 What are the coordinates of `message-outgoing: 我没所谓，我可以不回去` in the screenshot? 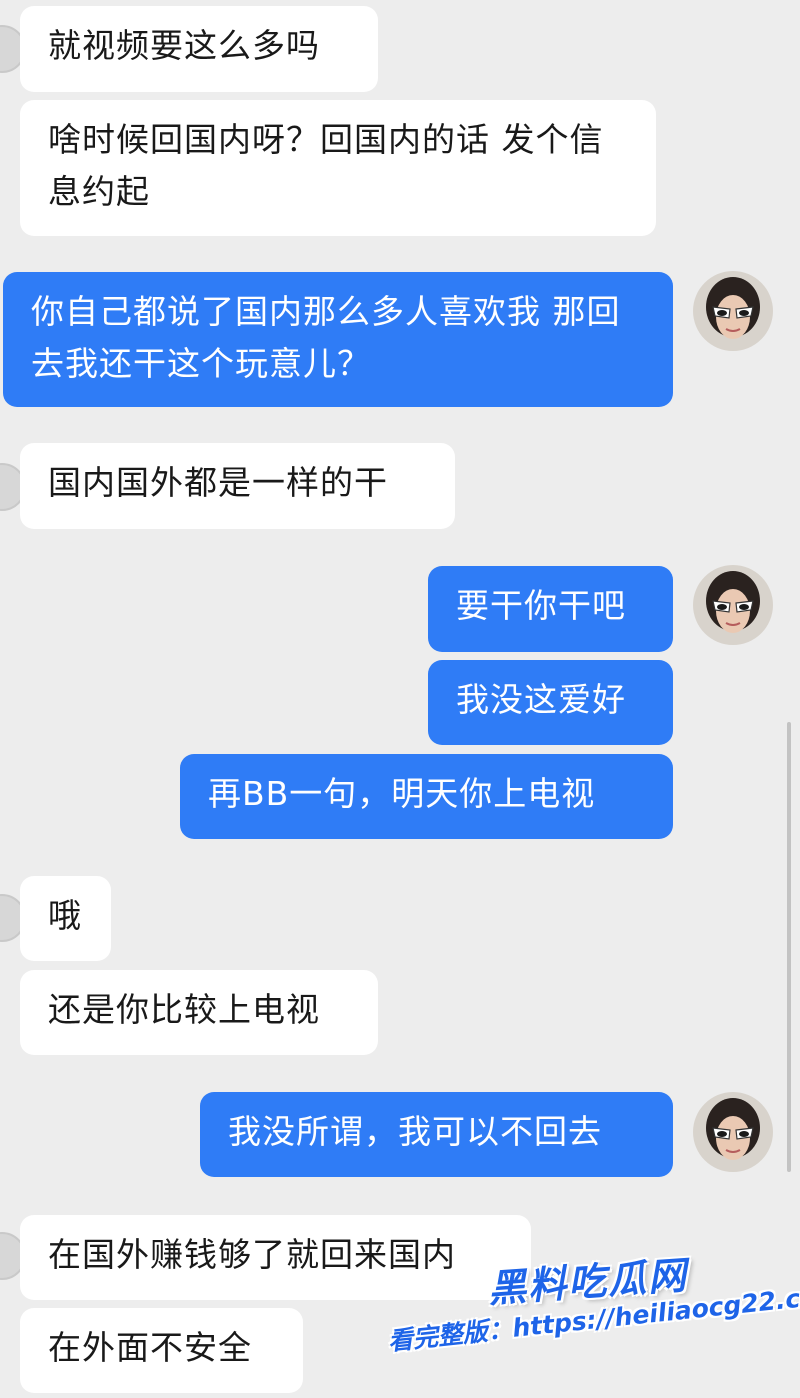 It's located at (436, 1134).